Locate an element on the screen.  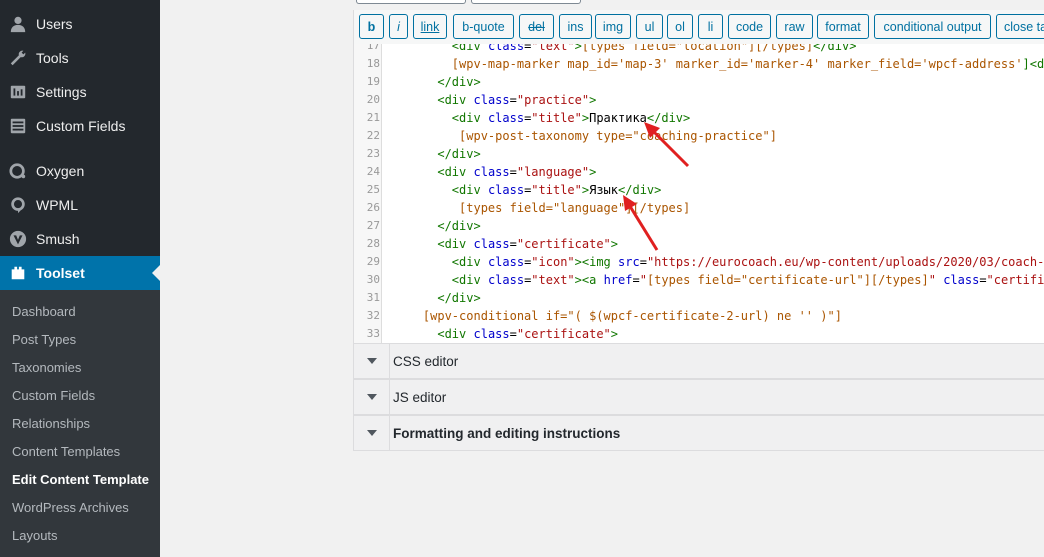
toolset-icon is located at coordinates (18, 273).